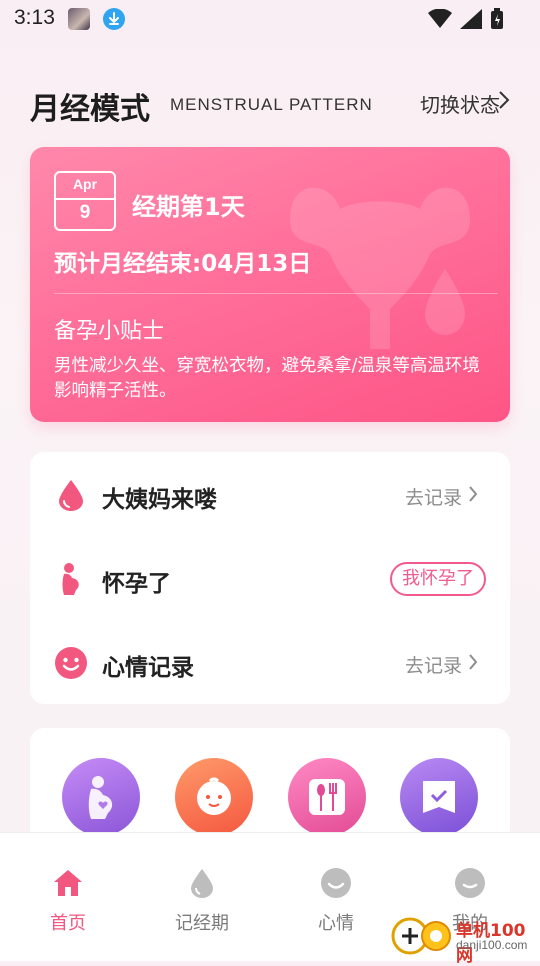 Image resolution: width=540 pixels, height=966 pixels. Describe the element at coordinates (188, 207) in the screenshot. I see `period-day-text: 经期第1天` at that location.